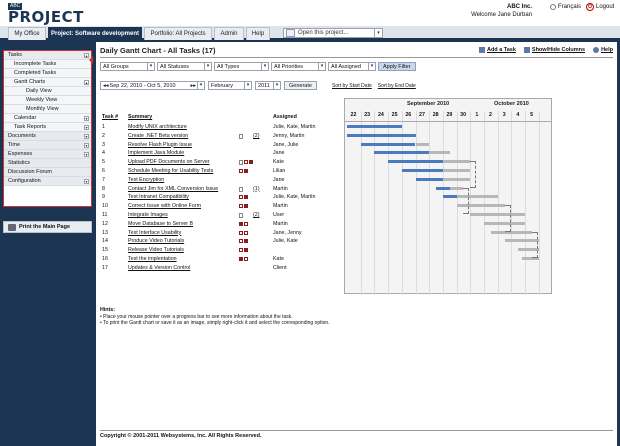 The width and height of the screenshot is (620, 446). Describe the element at coordinates (280, 267) in the screenshot. I see `task-assigned: Client` at that location.